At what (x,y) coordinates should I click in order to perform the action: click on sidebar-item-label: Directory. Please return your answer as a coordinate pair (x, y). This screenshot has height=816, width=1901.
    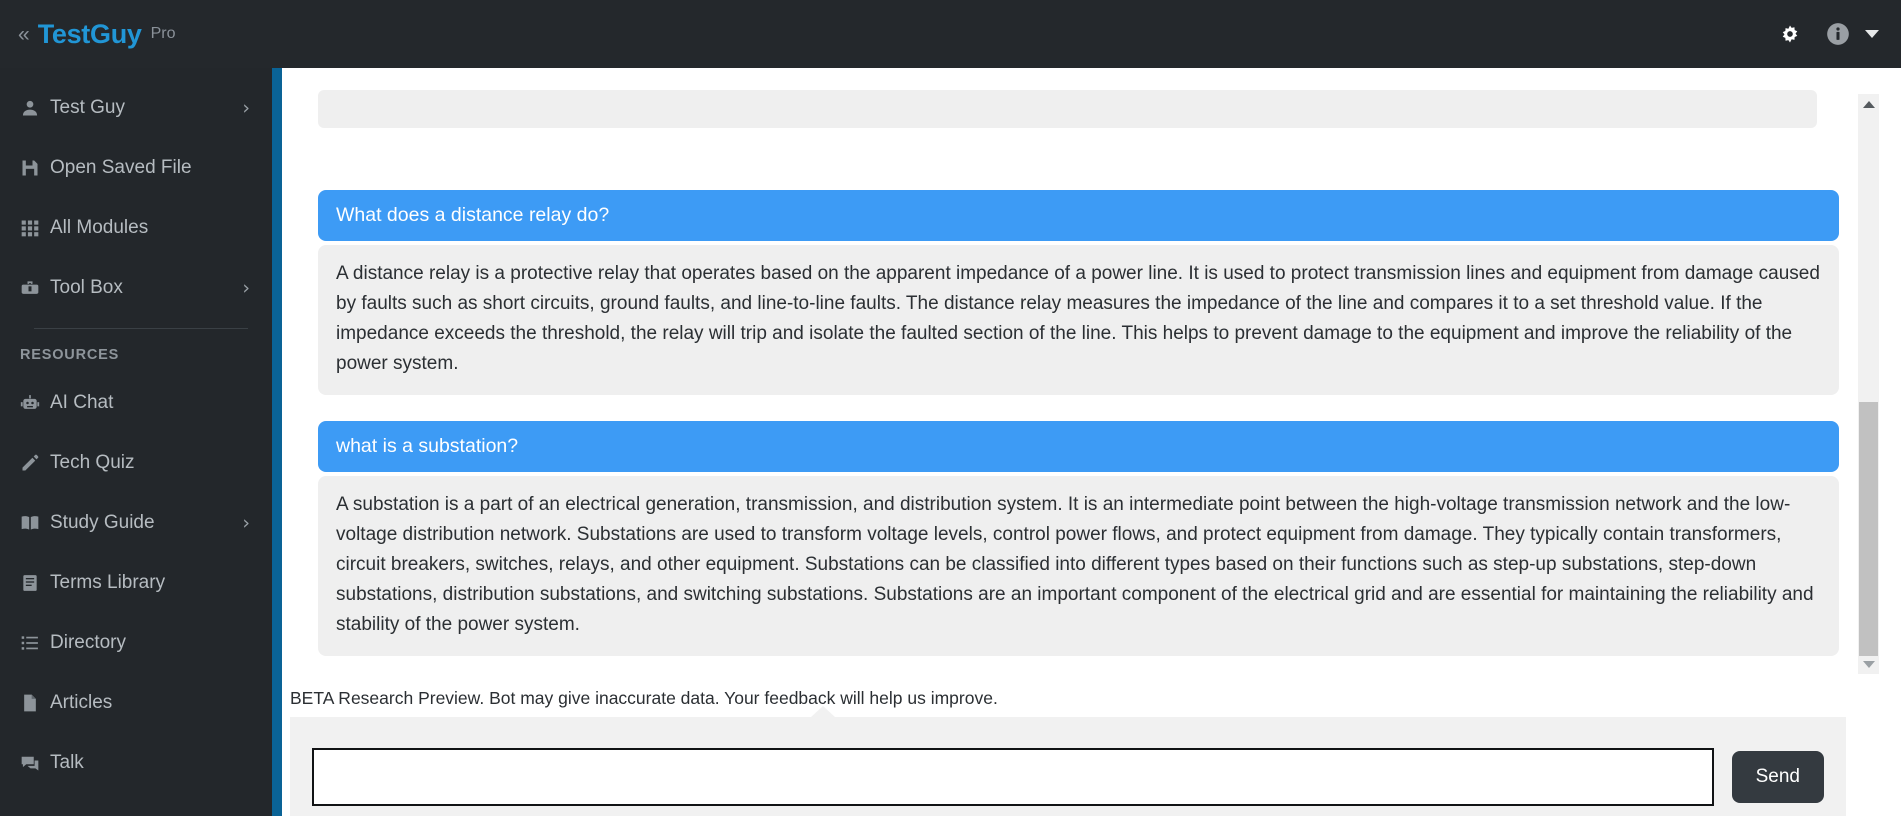
    Looking at the image, I should click on (88, 642).